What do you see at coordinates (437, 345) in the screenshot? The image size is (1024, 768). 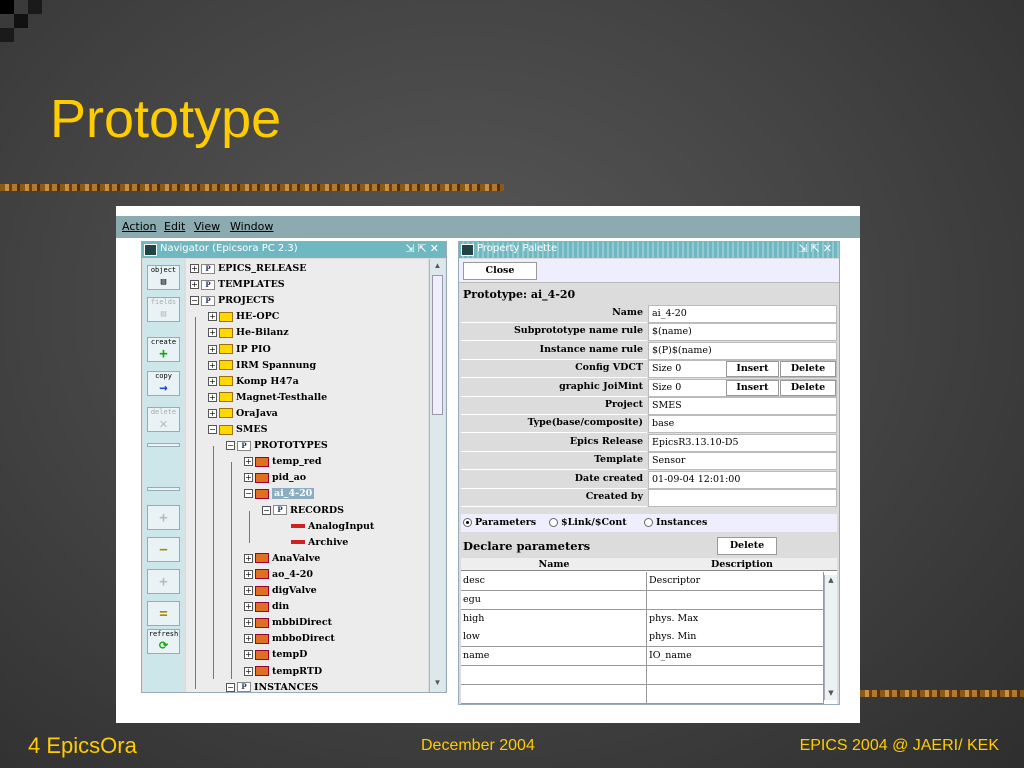 I see `scroll-thumb` at bounding box center [437, 345].